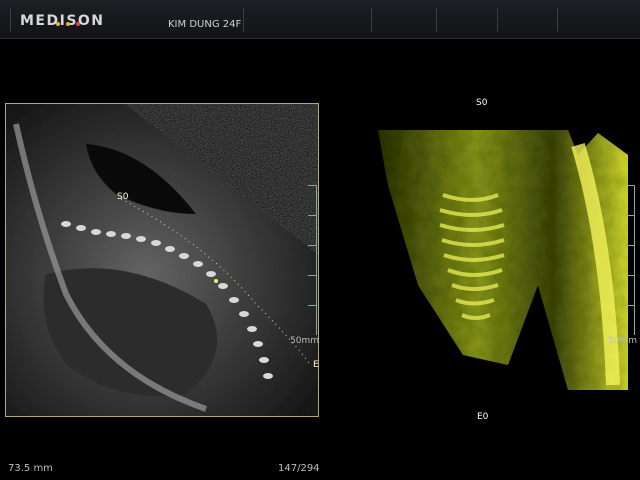 Image resolution: width=640 pixels, height=480 pixels. I want to click on render-end-marker: E0, so click(483, 417).